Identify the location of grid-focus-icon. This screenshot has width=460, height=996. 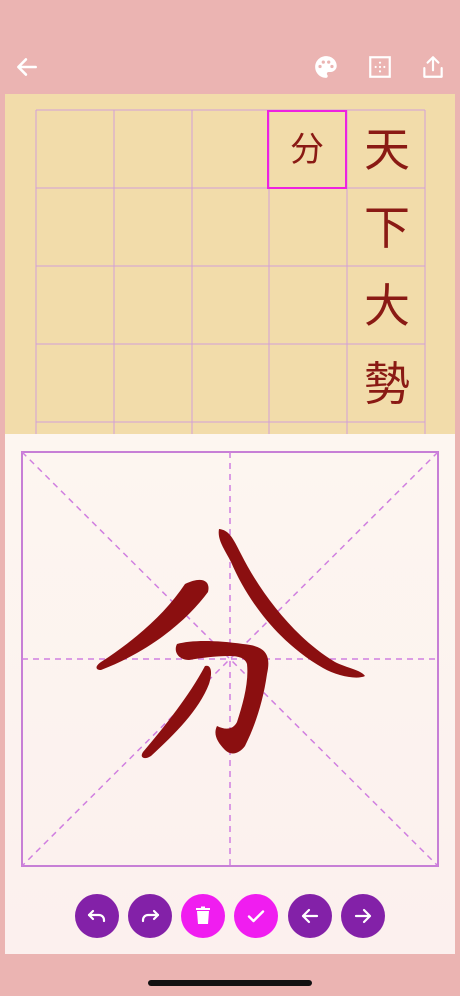
(380, 67).